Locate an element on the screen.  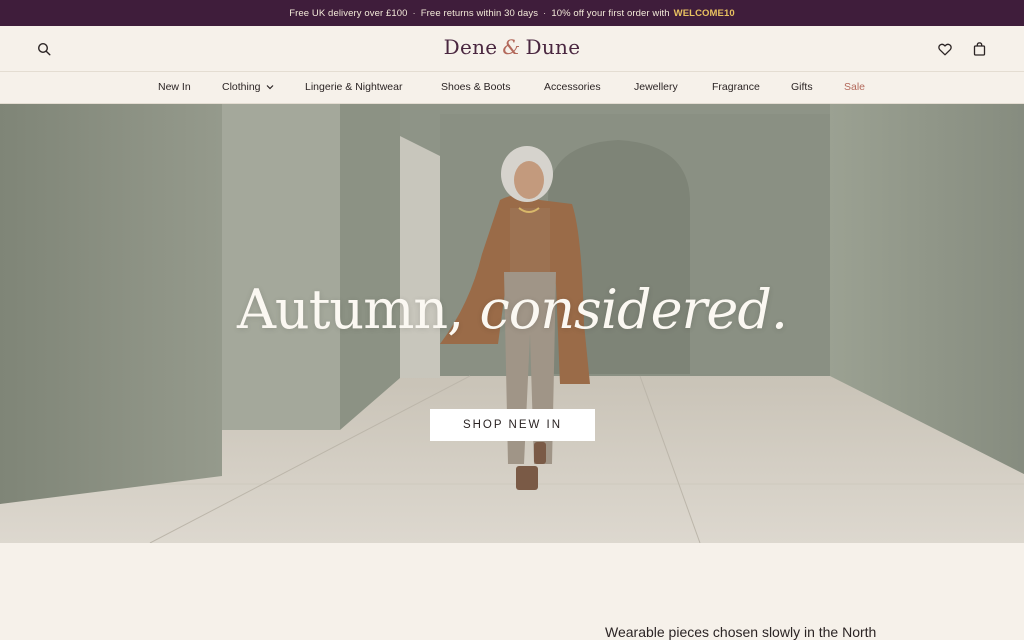
nav-sale: Sale is located at coordinates (854, 87).